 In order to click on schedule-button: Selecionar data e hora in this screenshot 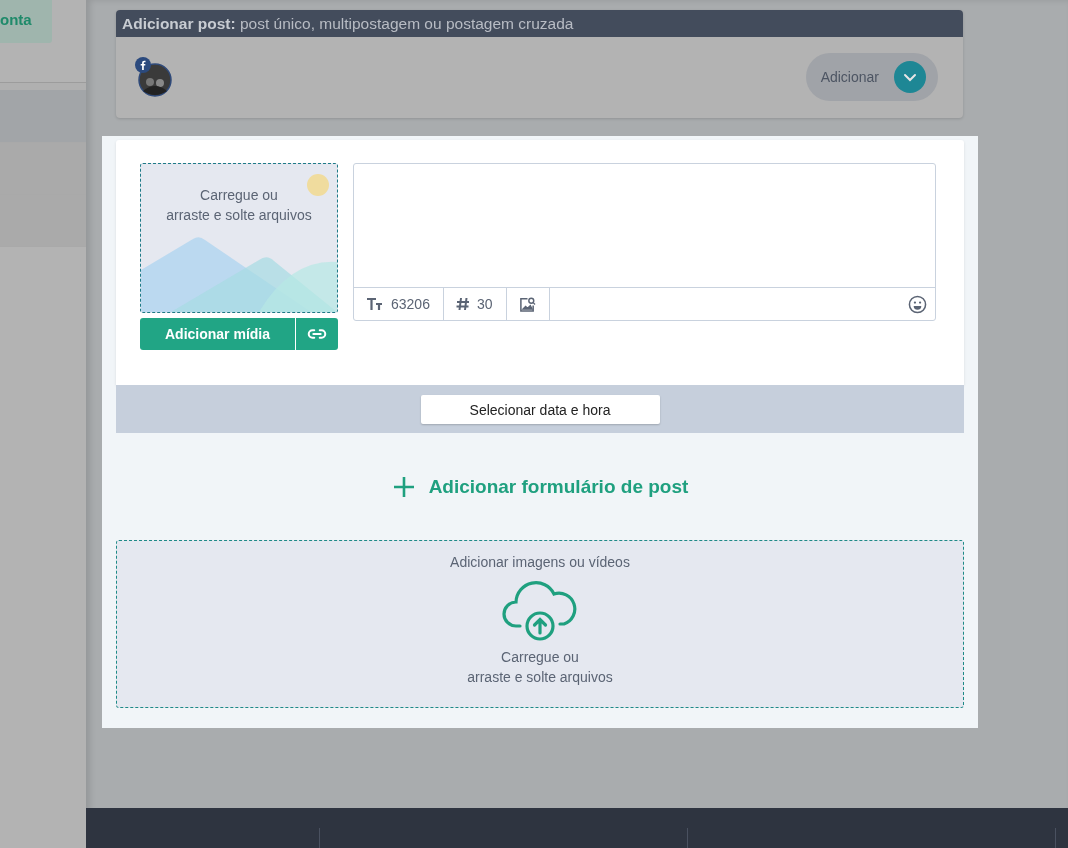, I will do `click(540, 409)`.